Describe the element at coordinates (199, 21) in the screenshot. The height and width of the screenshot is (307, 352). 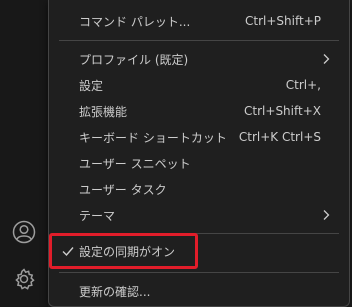
I see `menu-item-command-palette: コマンド パレット... Ctrl+Shift+P` at that location.